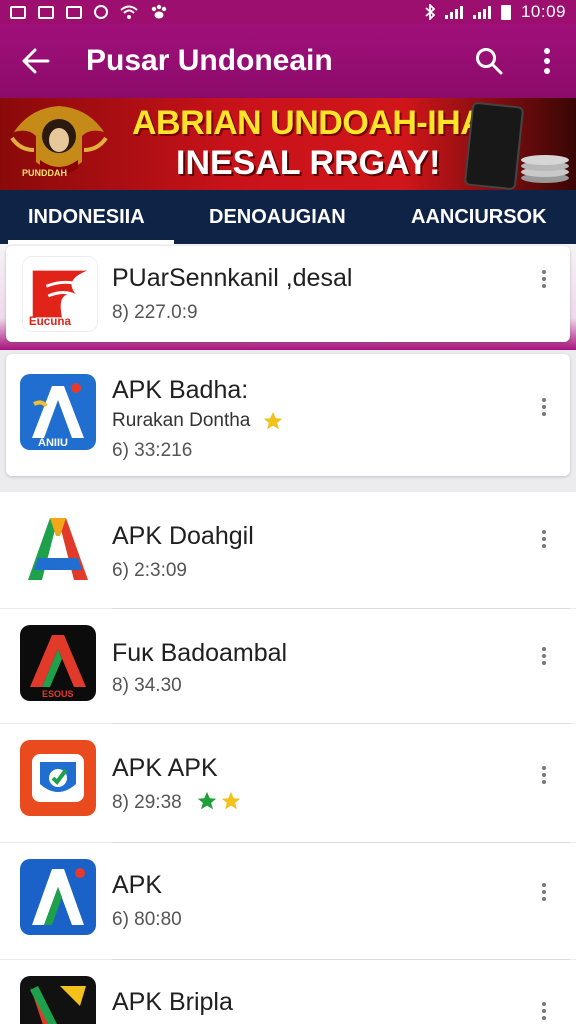 The width and height of the screenshot is (576, 1024). Describe the element at coordinates (494, 145) in the screenshot. I see `phone-image` at that location.